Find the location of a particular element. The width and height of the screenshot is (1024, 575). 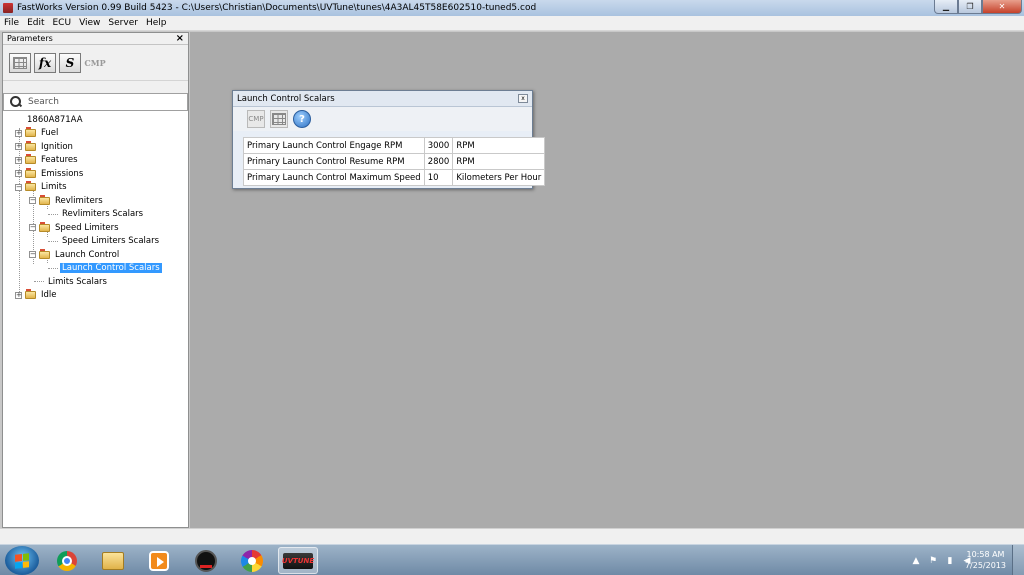

tree-item-limits-scalars: Limits Scalars is located at coordinates (95, 282).